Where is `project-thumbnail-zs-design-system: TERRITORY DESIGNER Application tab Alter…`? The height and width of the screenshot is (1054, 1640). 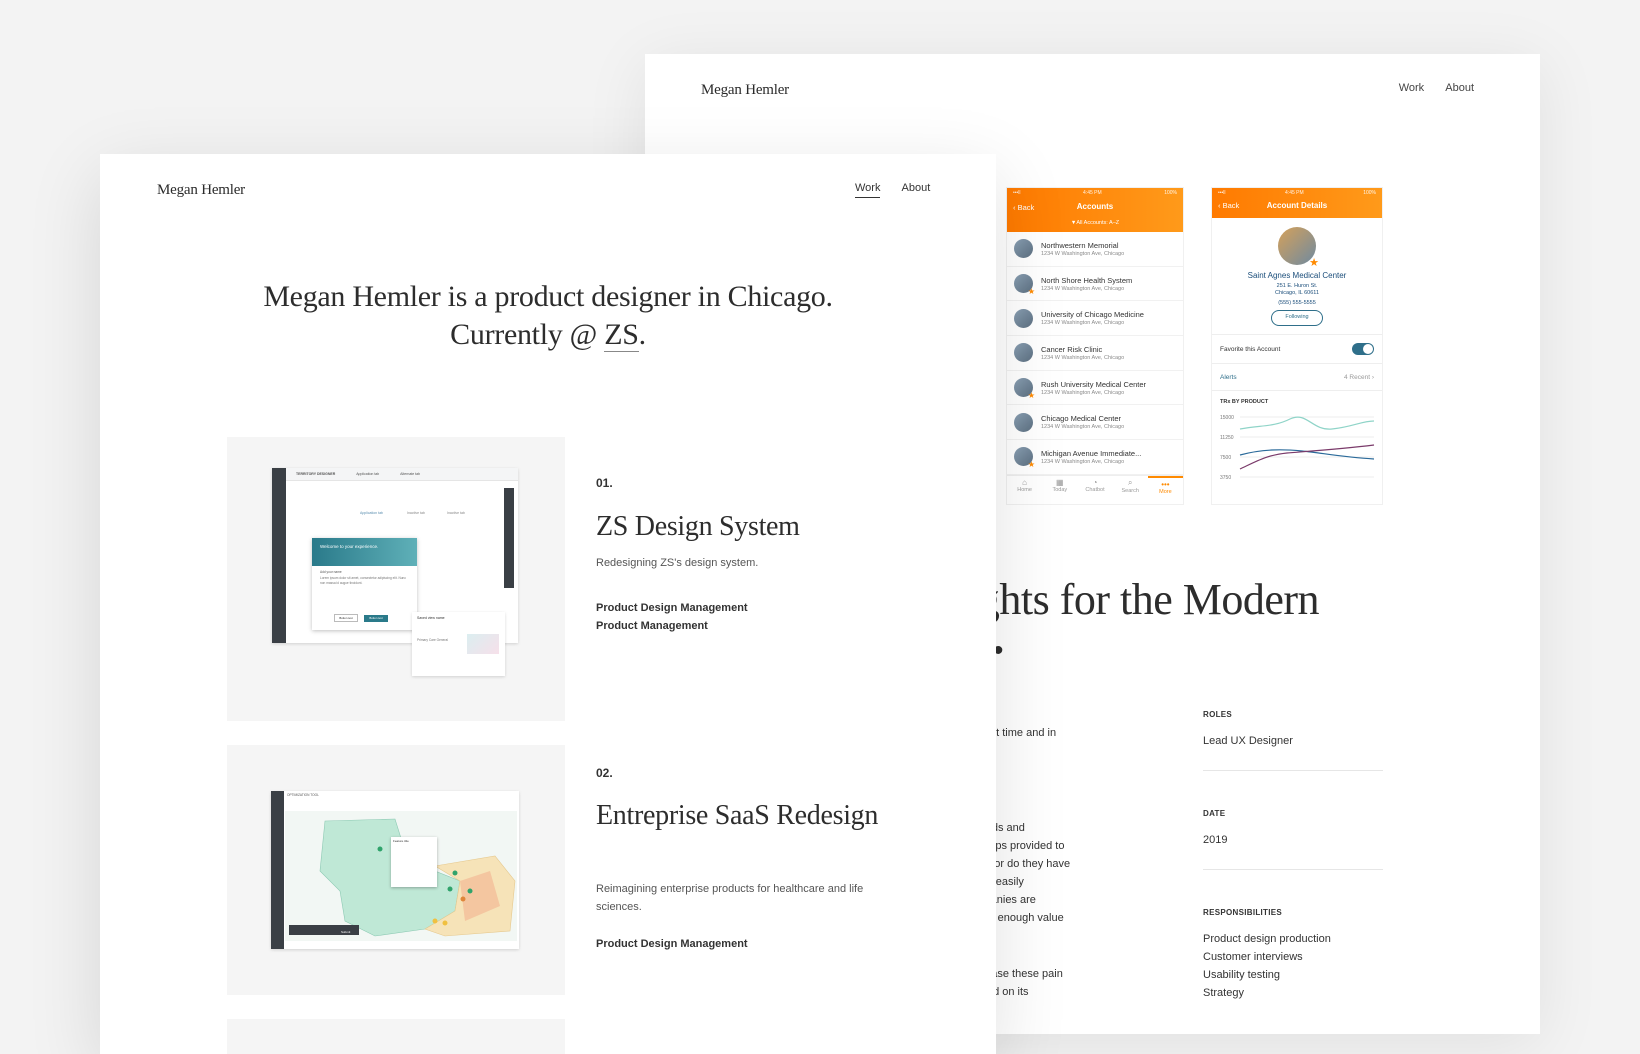 project-thumbnail-zs-design-system: TERRITORY DESIGNER Application tab Alter… is located at coordinates (396, 579).